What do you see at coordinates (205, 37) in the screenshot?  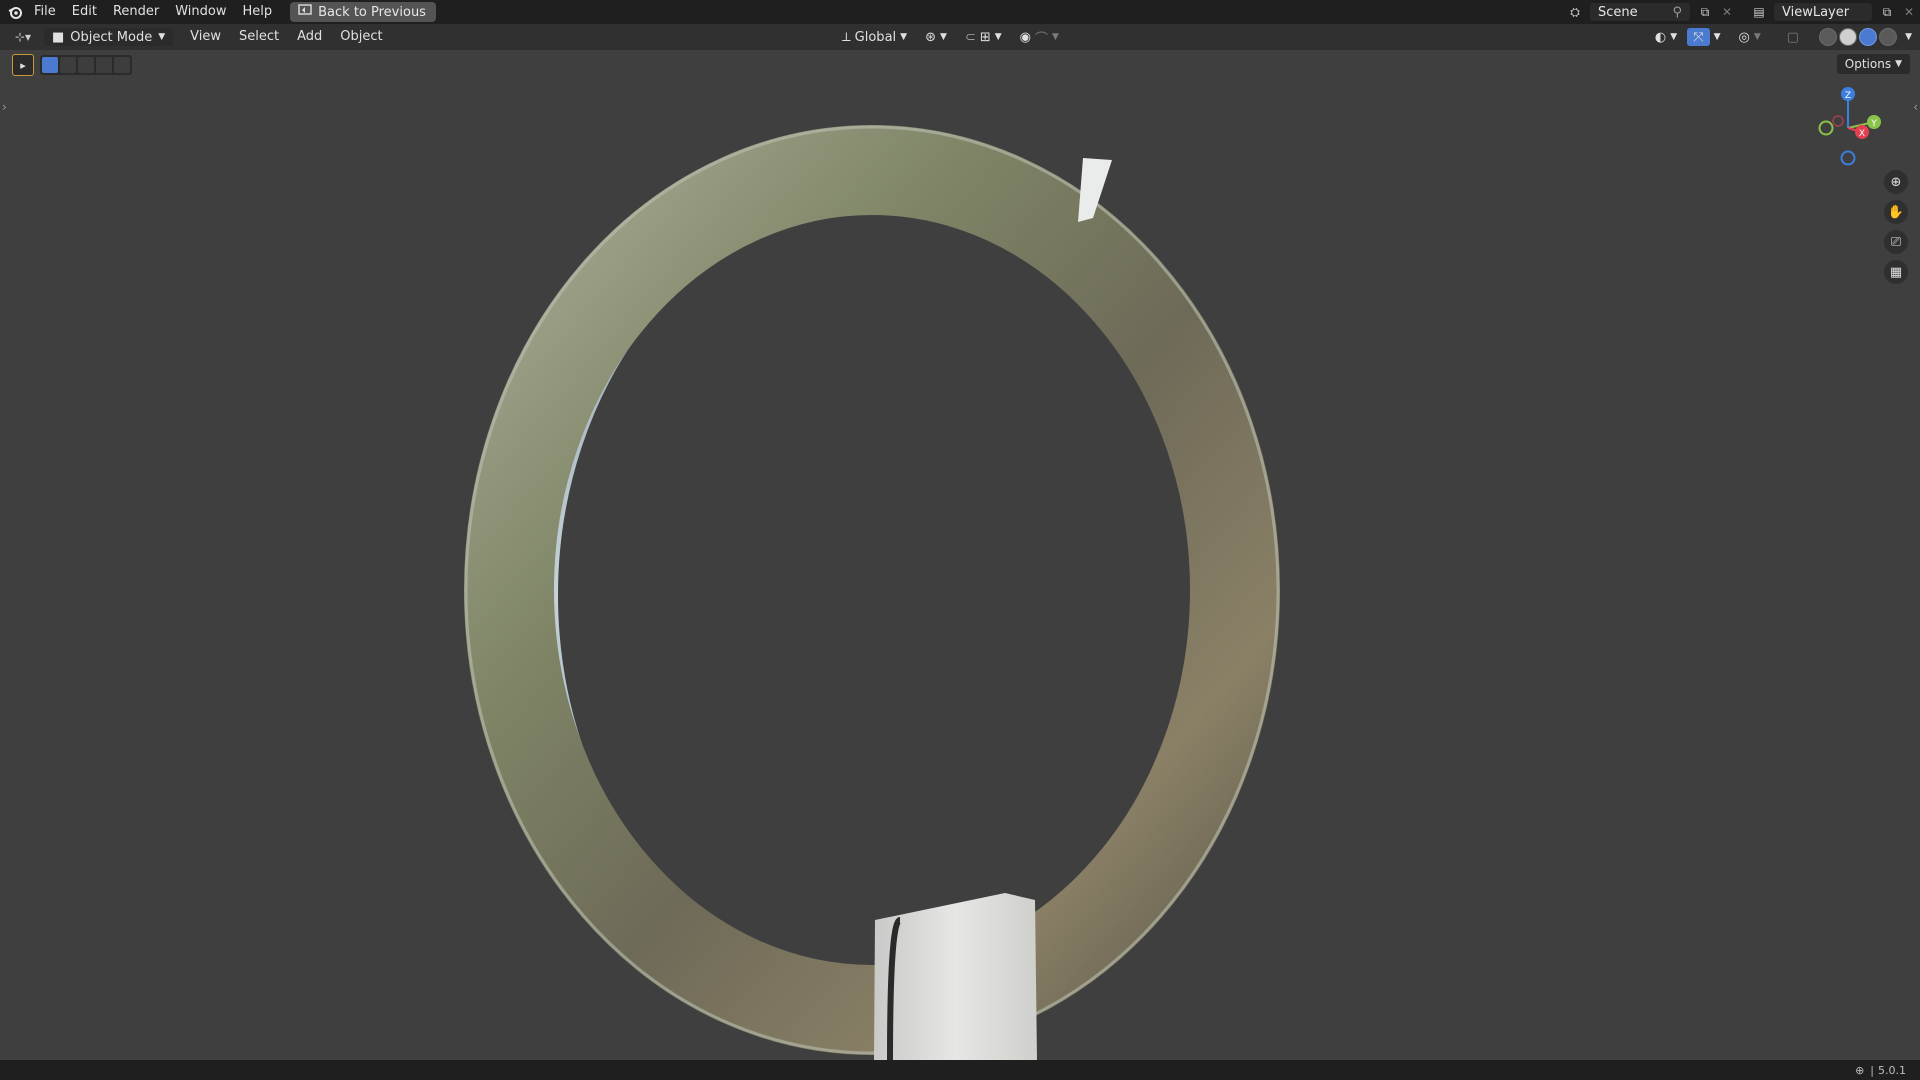 I see `menu-view: View` at bounding box center [205, 37].